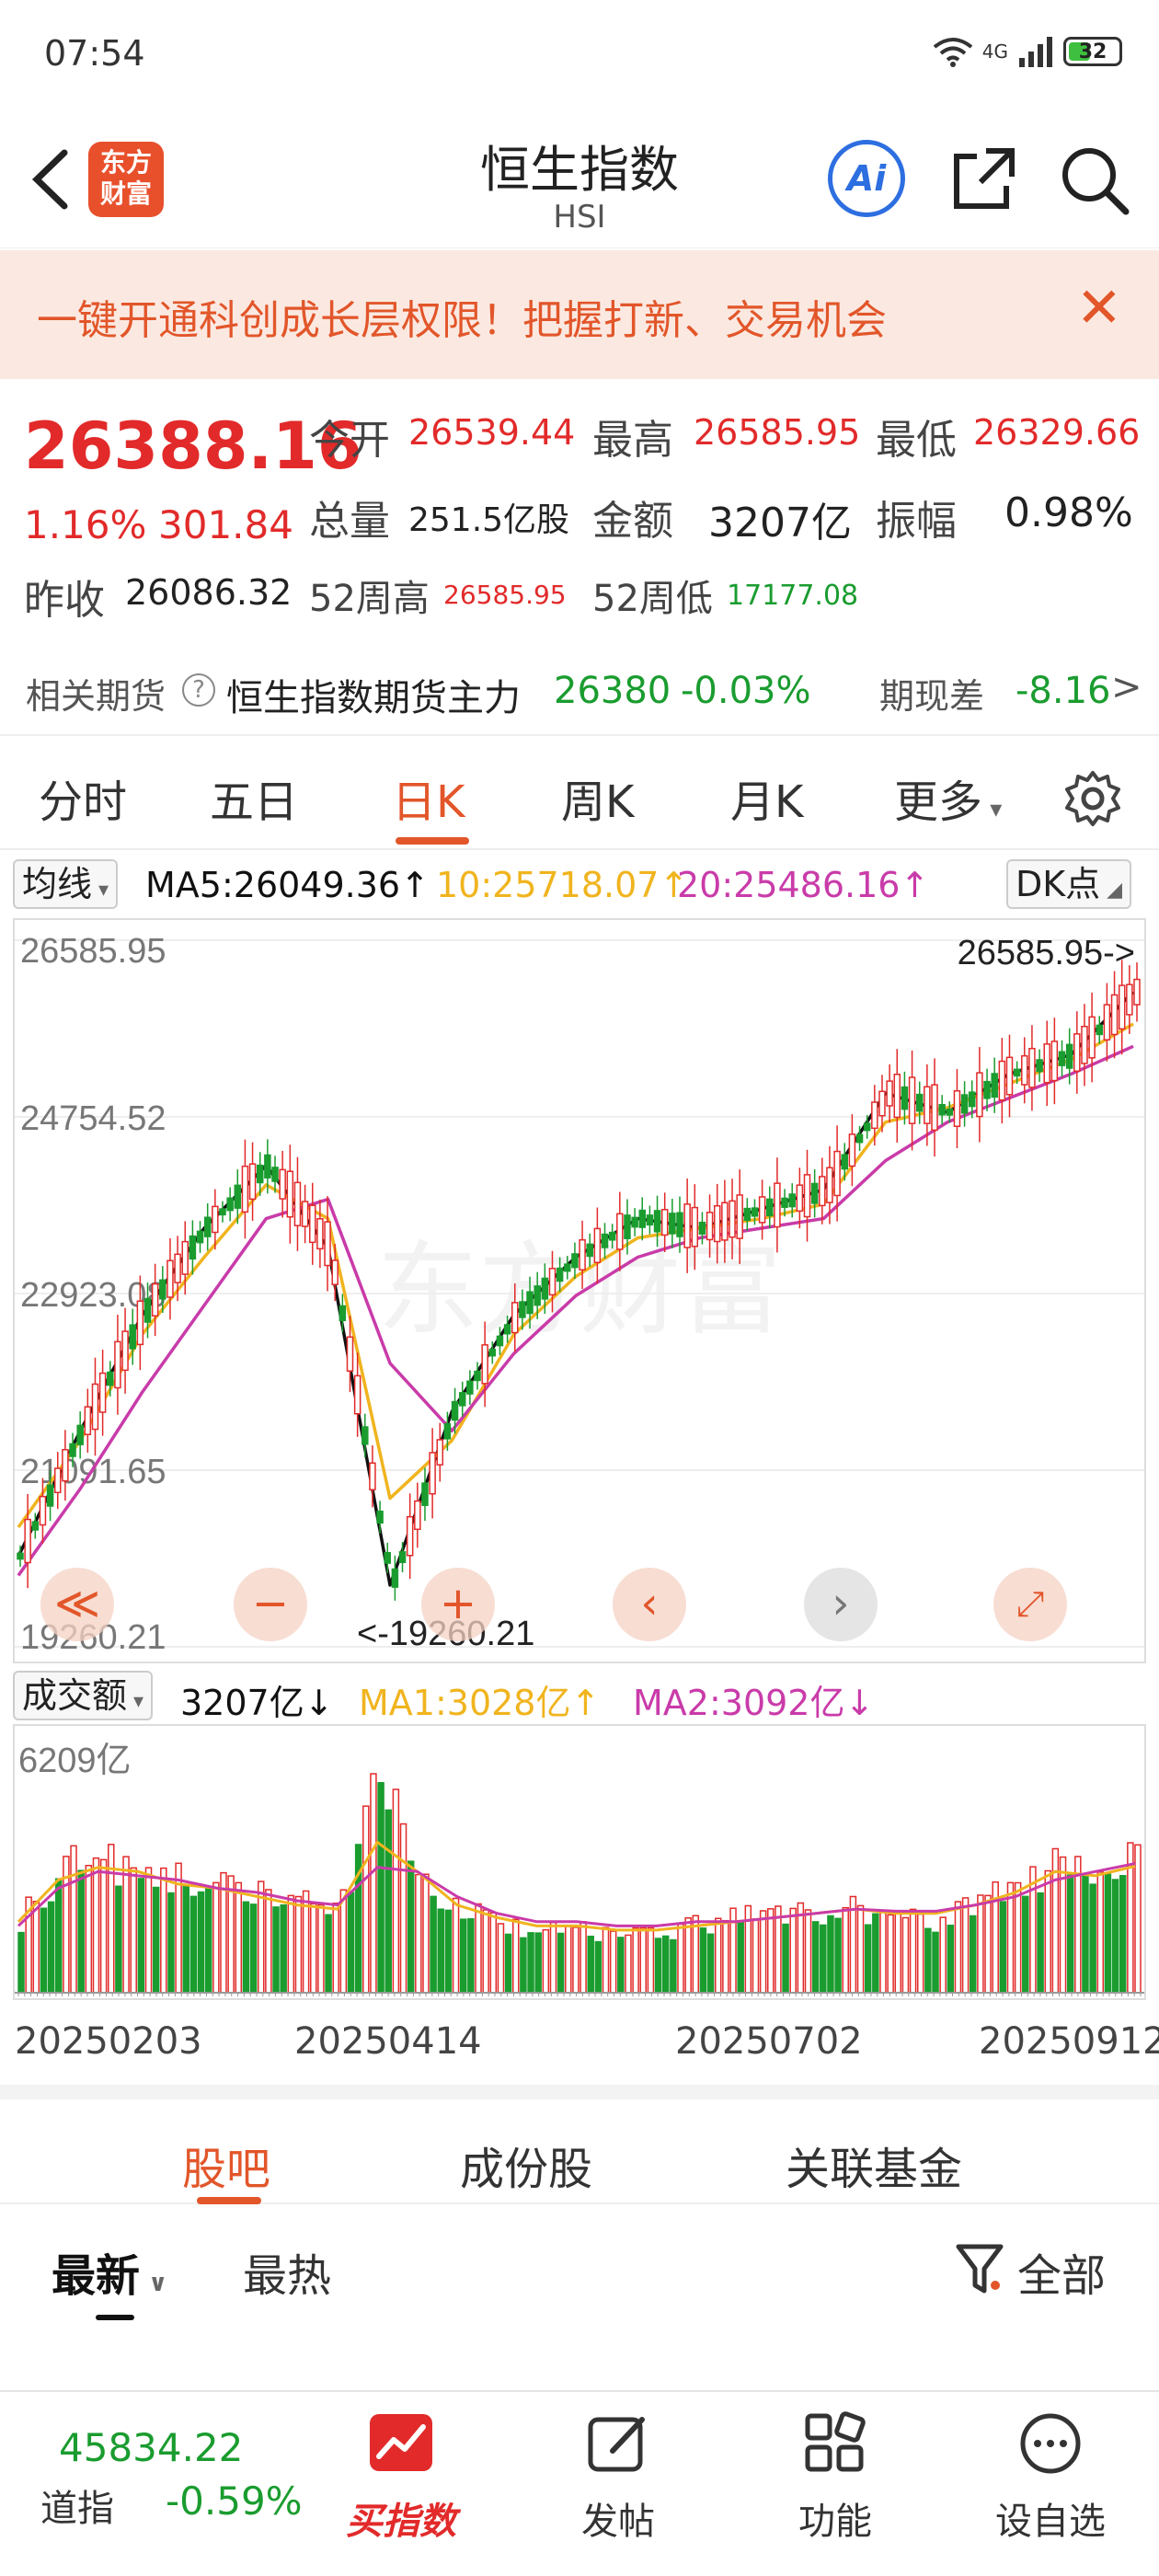 The width and height of the screenshot is (1159, 2576). What do you see at coordinates (866, 178) in the screenshot?
I see `ai-button: Ai` at bounding box center [866, 178].